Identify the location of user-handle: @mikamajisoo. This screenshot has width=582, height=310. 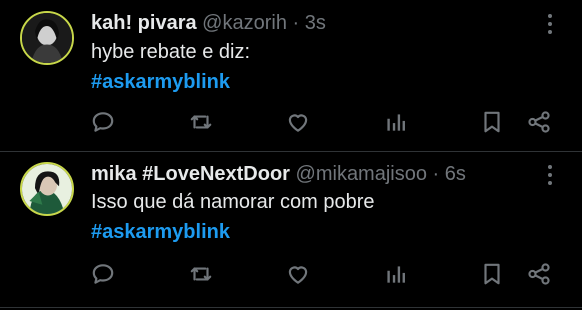
(361, 174).